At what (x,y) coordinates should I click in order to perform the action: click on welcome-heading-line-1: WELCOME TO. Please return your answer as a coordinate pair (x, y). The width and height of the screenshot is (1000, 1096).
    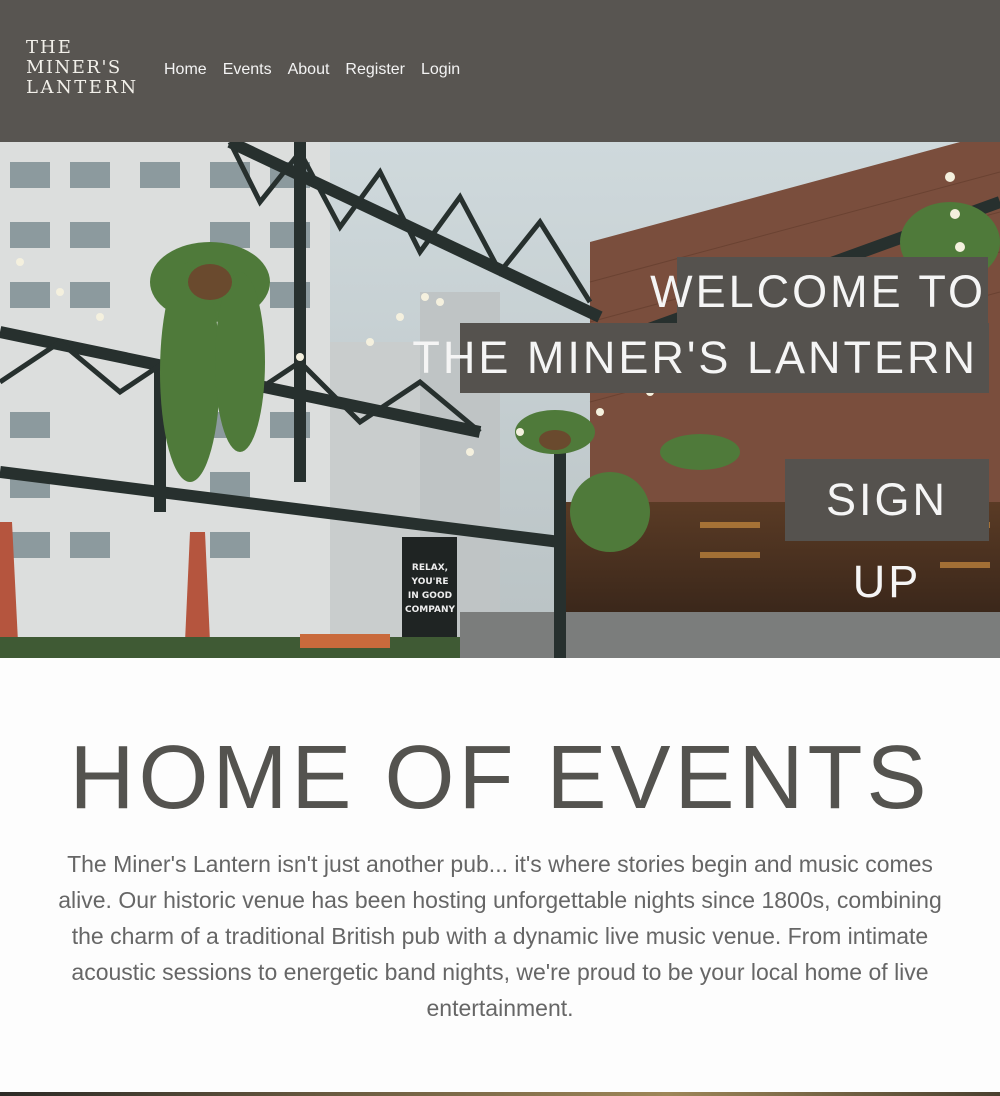
    Looking at the image, I should click on (818, 291).